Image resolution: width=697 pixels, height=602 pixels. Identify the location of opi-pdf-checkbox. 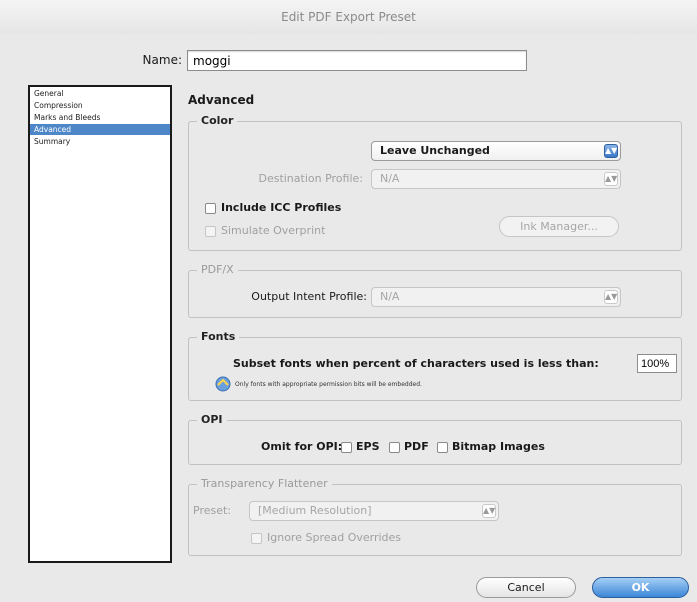
(394, 447).